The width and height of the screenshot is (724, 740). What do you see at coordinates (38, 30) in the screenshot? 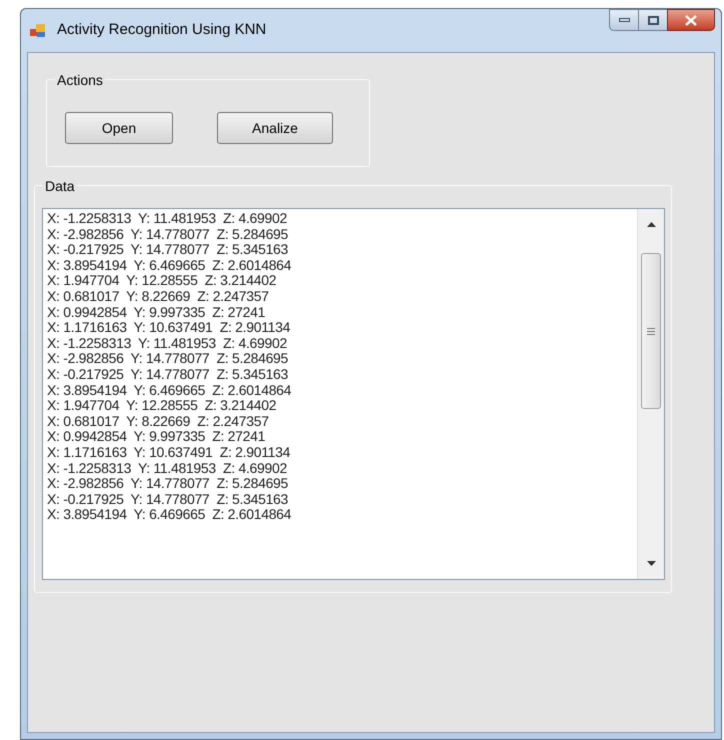
I see `app-icon` at bounding box center [38, 30].